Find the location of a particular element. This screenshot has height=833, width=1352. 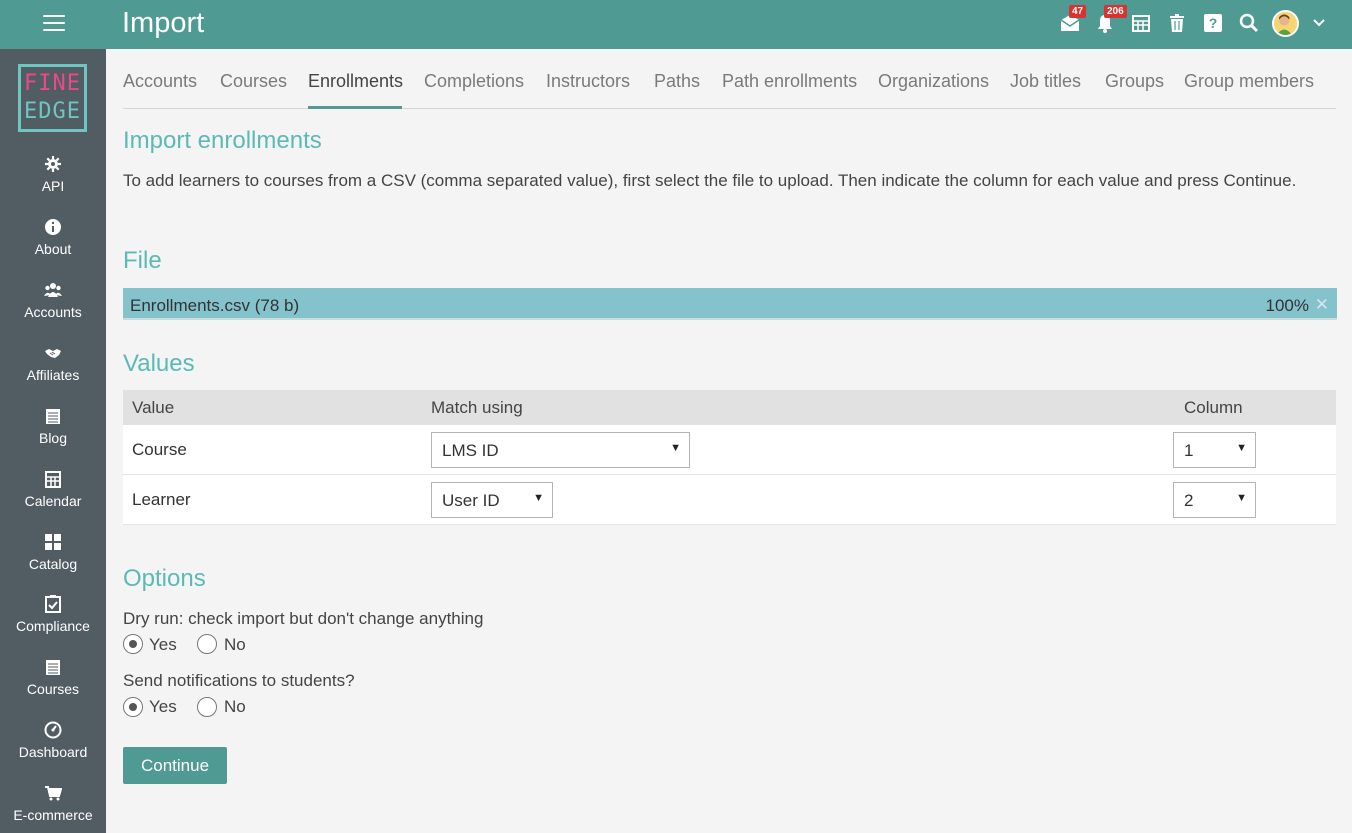

cart-icon is located at coordinates (53, 793).